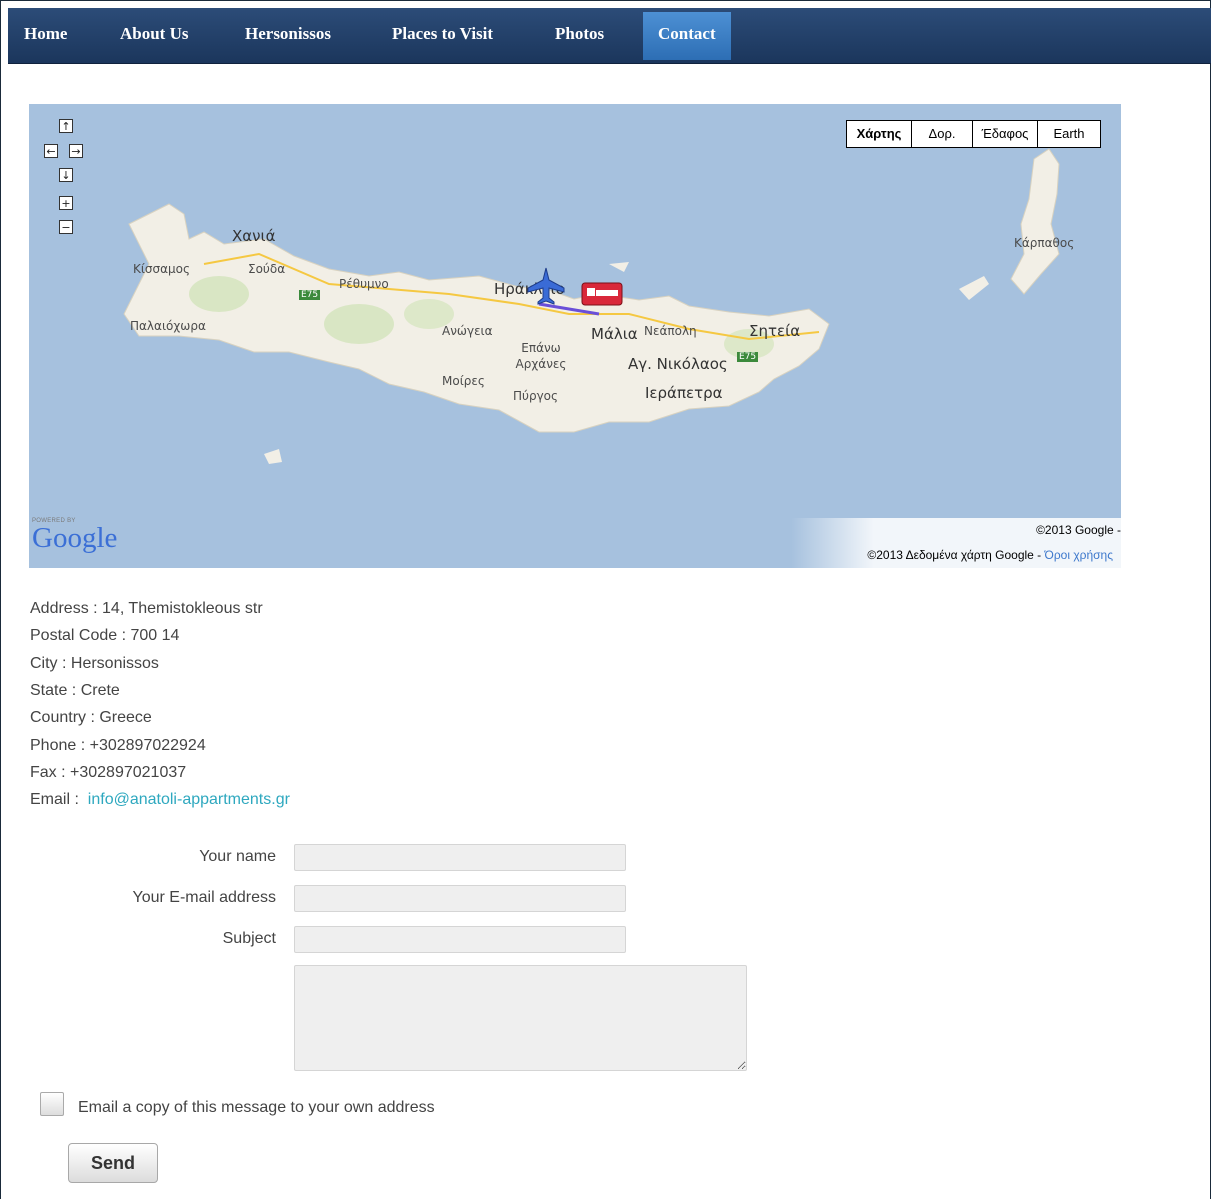  What do you see at coordinates (460, 857) in the screenshot?
I see `your-name-field` at bounding box center [460, 857].